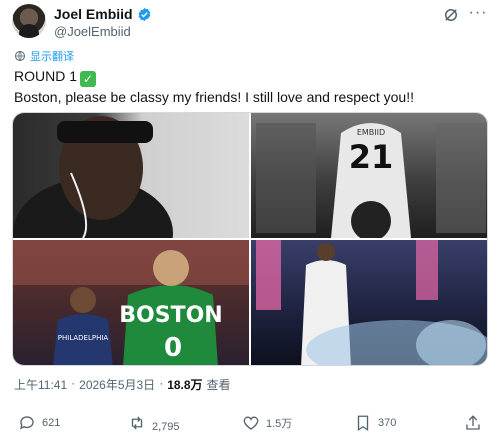  Describe the element at coordinates (29, 21) in the screenshot. I see `avatar` at that location.